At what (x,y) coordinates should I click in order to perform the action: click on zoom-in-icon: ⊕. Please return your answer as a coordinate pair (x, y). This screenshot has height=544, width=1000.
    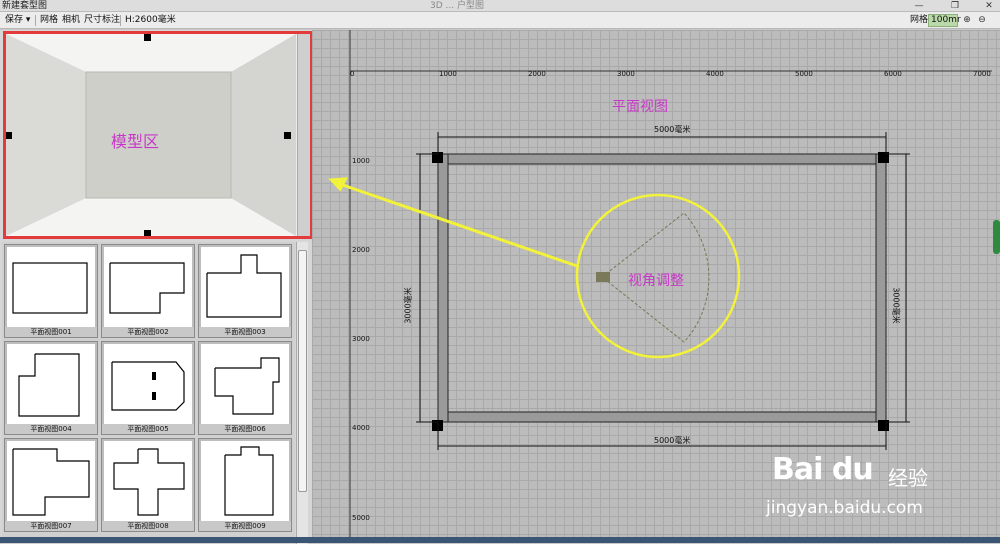
    Looking at the image, I should click on (967, 20).